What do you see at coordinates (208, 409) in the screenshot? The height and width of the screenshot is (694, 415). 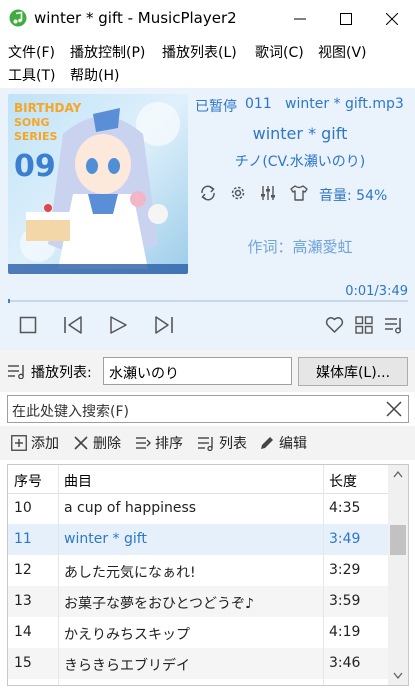 I see `search-input: 在此处键入搜索(F)` at bounding box center [208, 409].